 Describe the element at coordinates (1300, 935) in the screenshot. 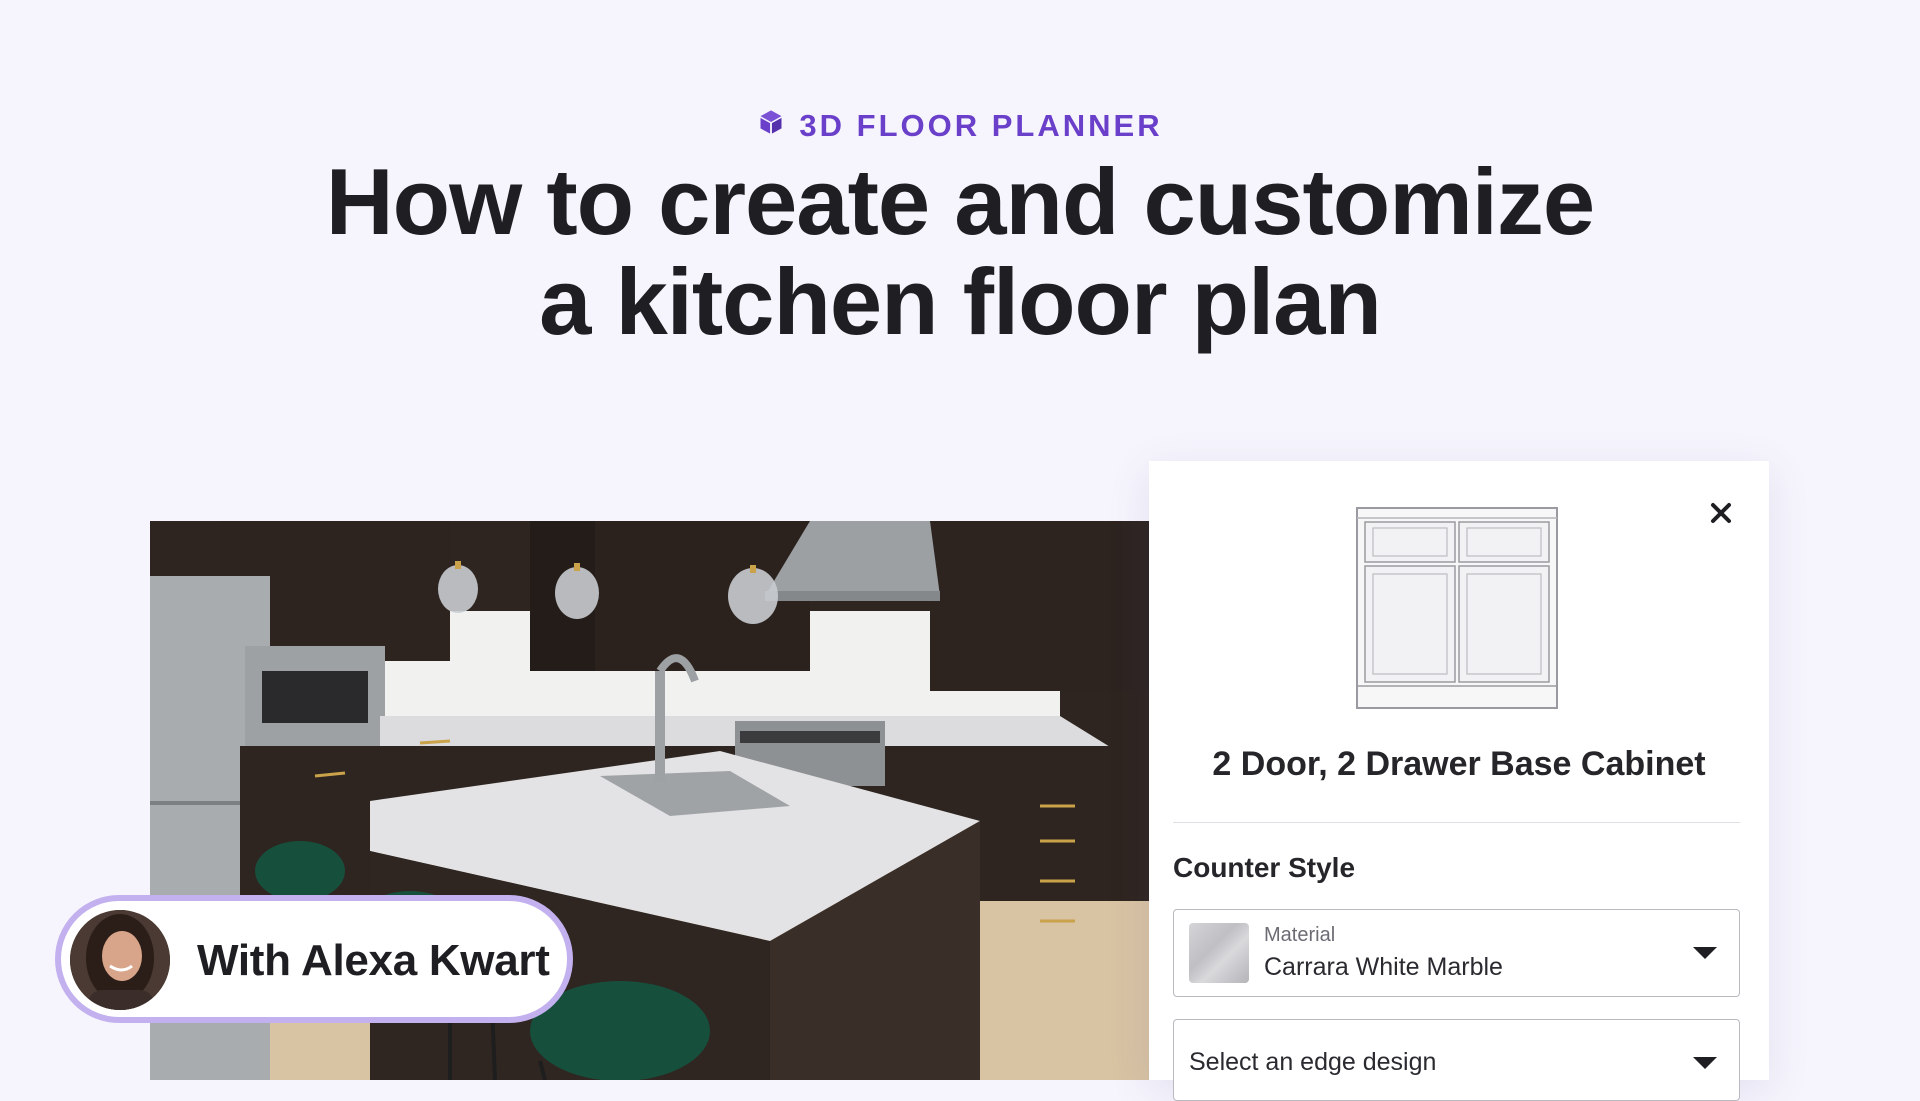

I see `material-label: Material` at that location.